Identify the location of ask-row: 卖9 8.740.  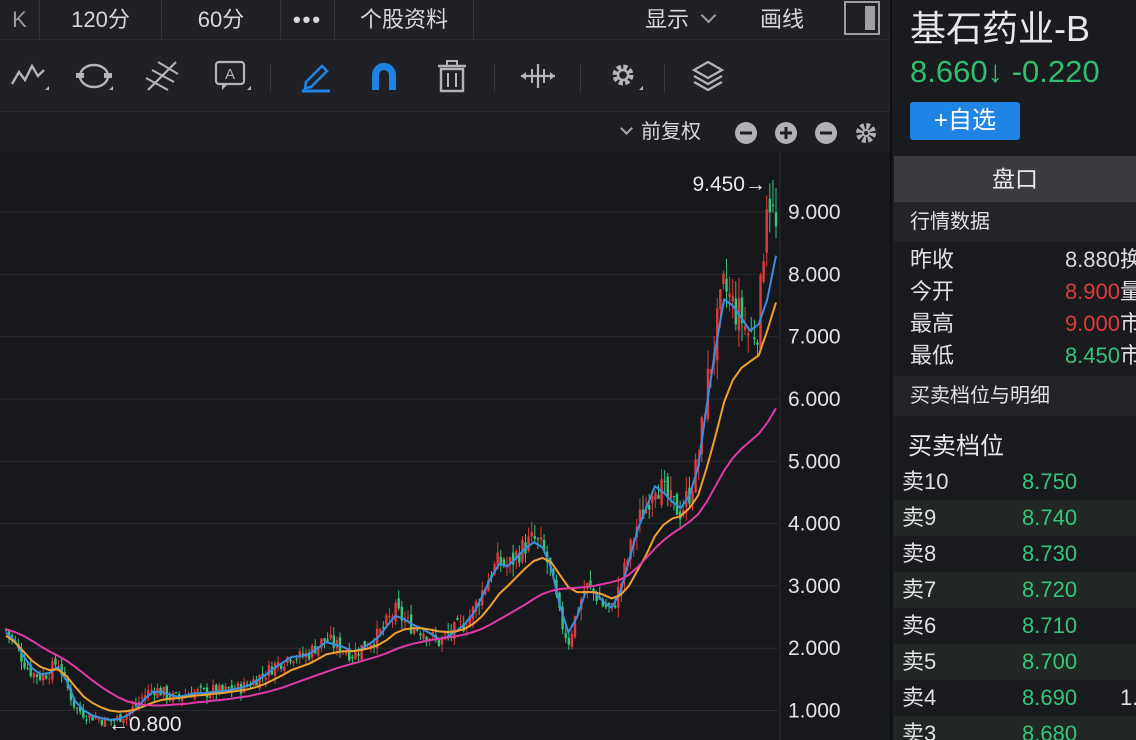
(1015, 518).